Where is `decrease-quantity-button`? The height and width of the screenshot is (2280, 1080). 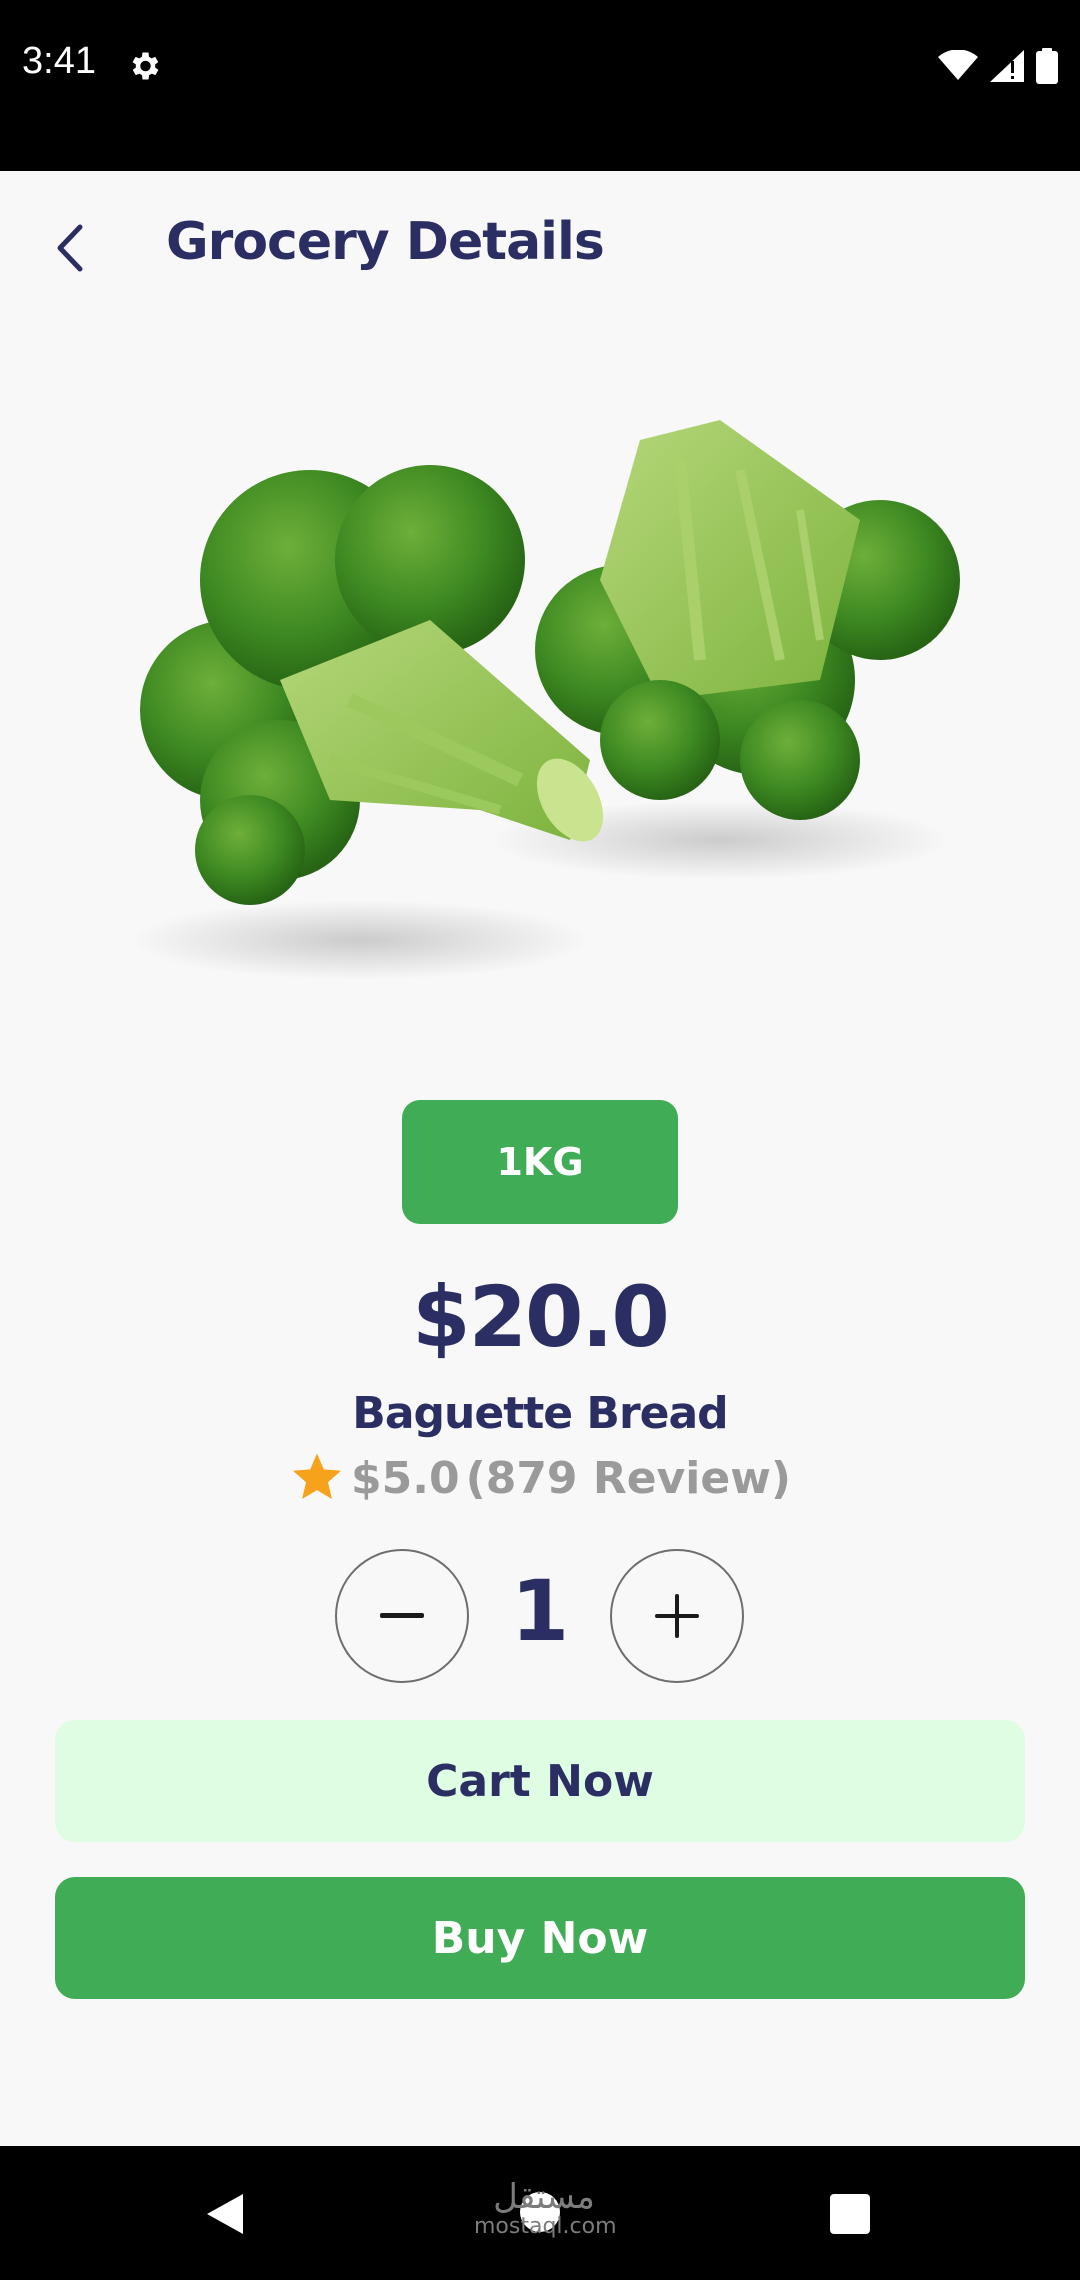 decrease-quantity-button is located at coordinates (402, 1616).